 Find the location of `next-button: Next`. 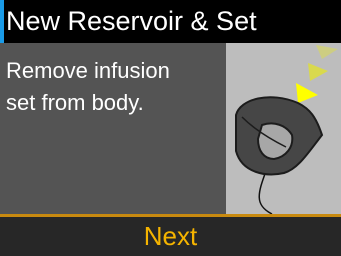

next-button: Next is located at coordinates (170, 236).